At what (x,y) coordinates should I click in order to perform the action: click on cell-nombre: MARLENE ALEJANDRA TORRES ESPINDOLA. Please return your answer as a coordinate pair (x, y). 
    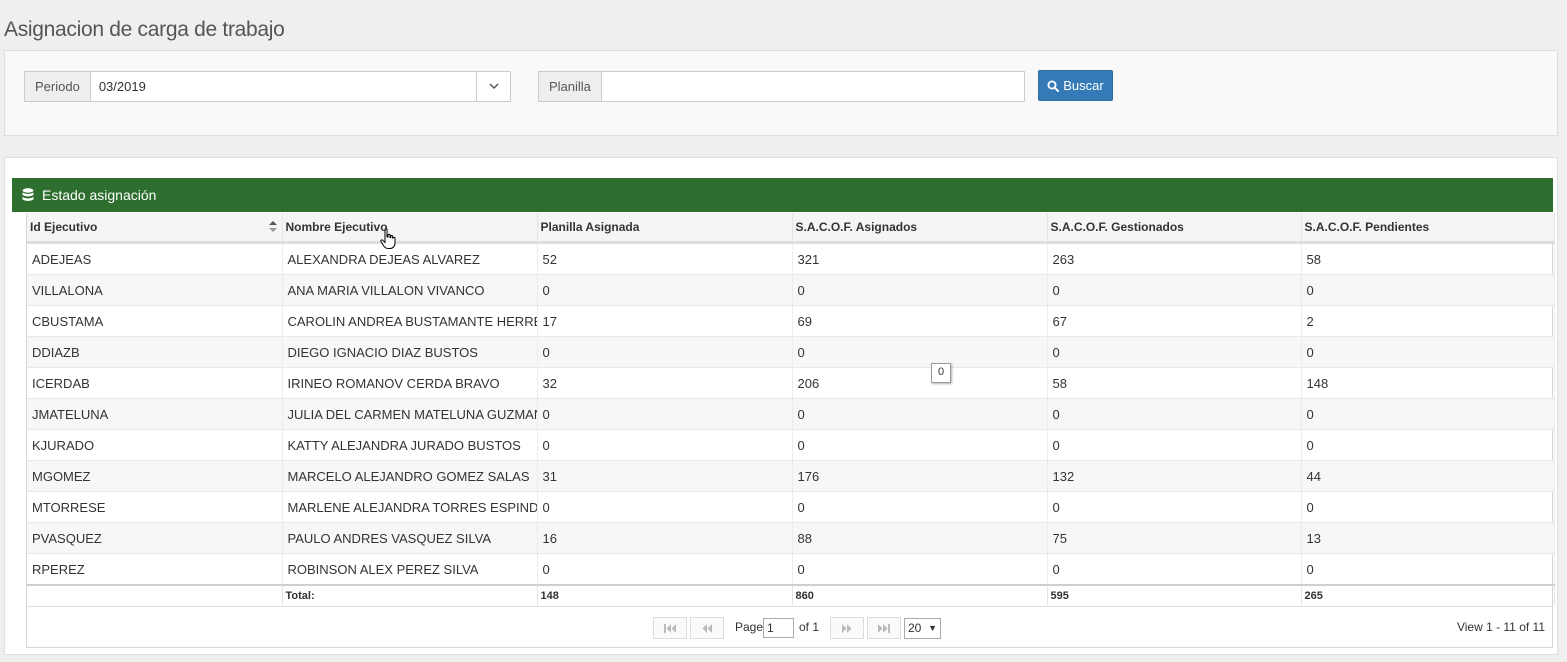
    Looking at the image, I should click on (410, 507).